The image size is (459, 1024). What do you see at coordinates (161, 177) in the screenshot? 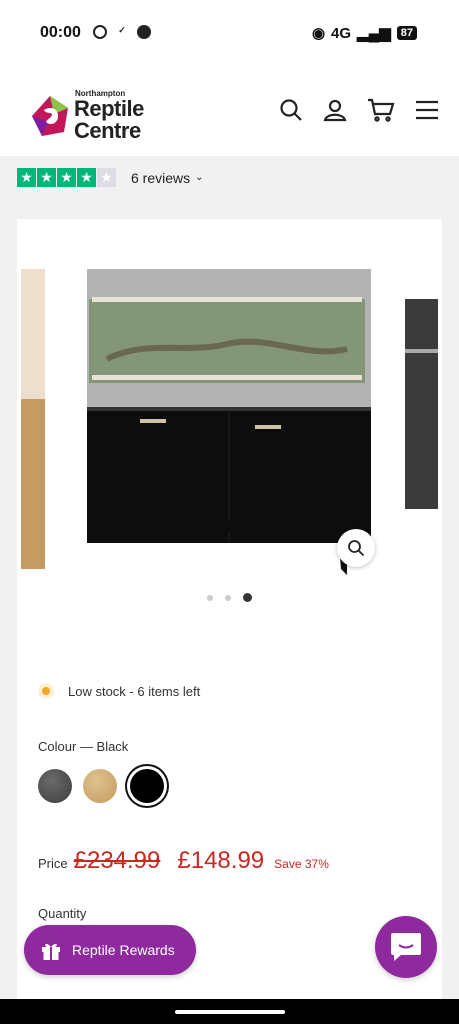
I see `reviews-count: 6 reviews` at bounding box center [161, 177].